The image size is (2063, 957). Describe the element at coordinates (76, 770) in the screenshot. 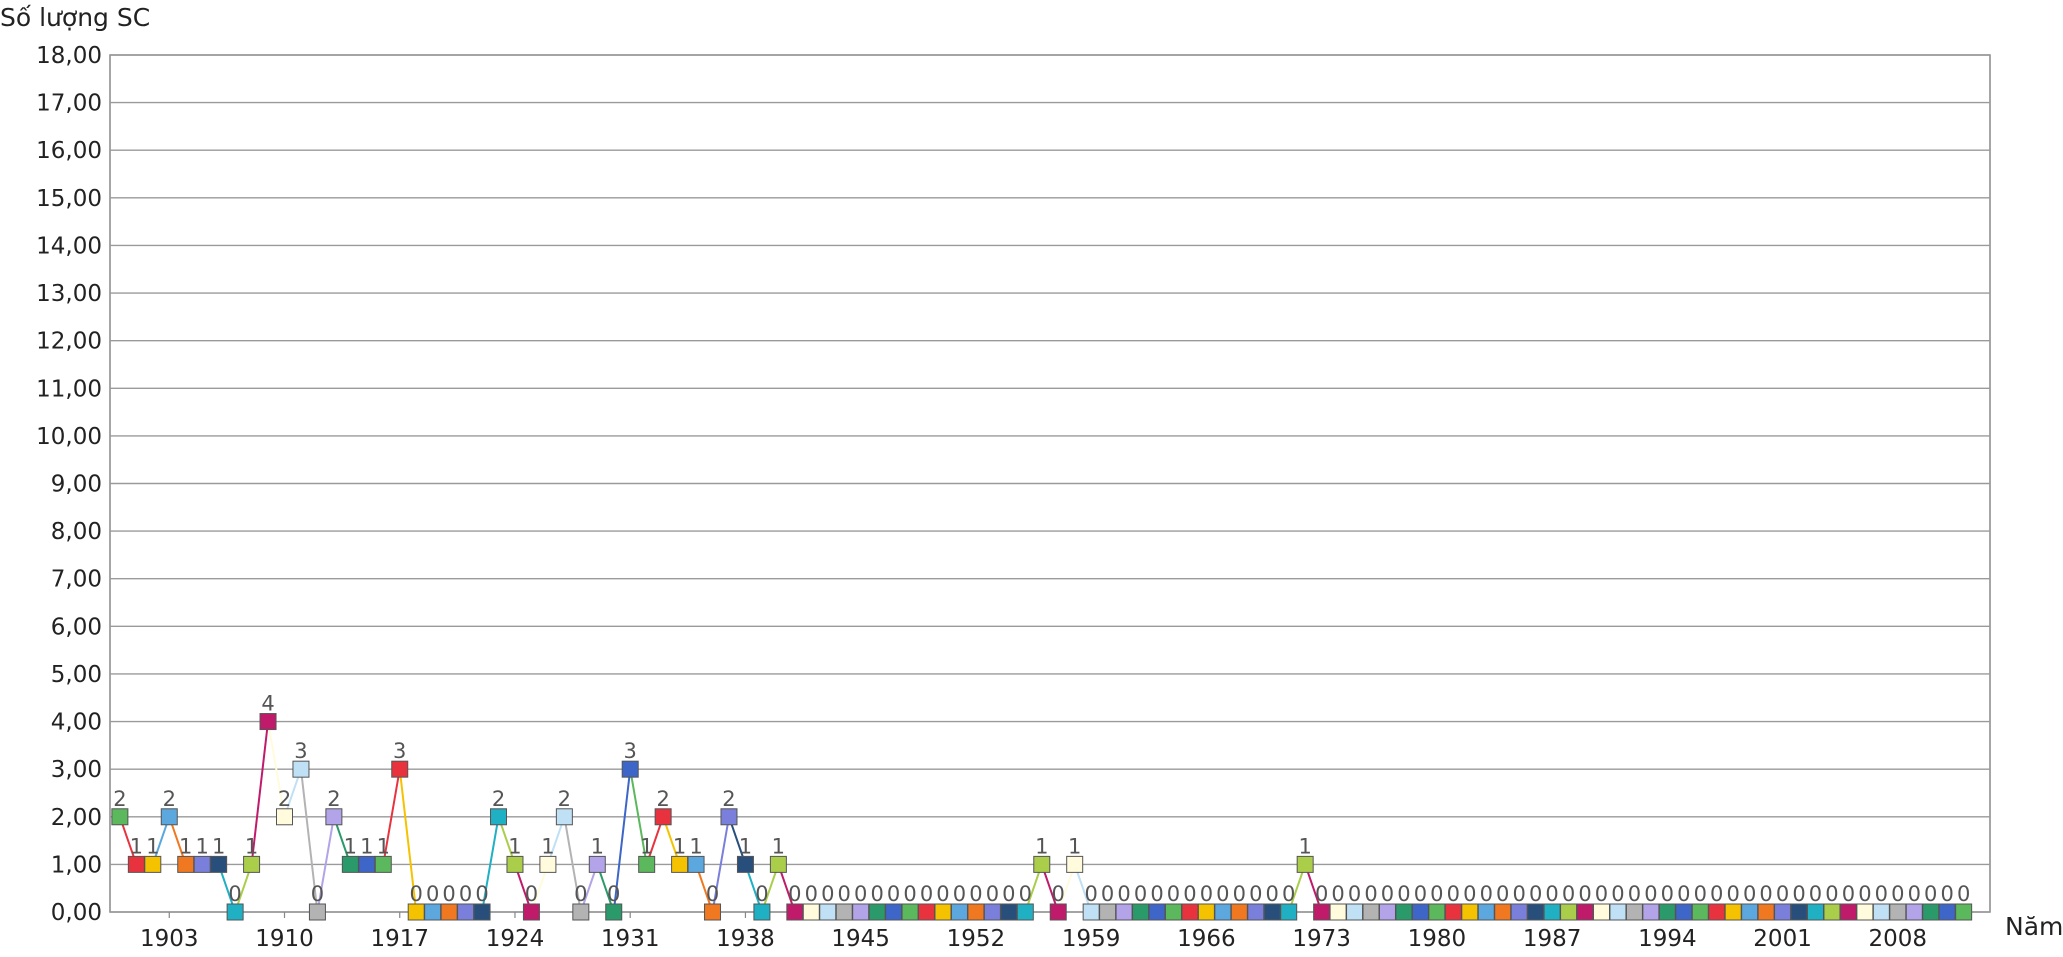

I see `y-tick-label: 3,00` at that location.